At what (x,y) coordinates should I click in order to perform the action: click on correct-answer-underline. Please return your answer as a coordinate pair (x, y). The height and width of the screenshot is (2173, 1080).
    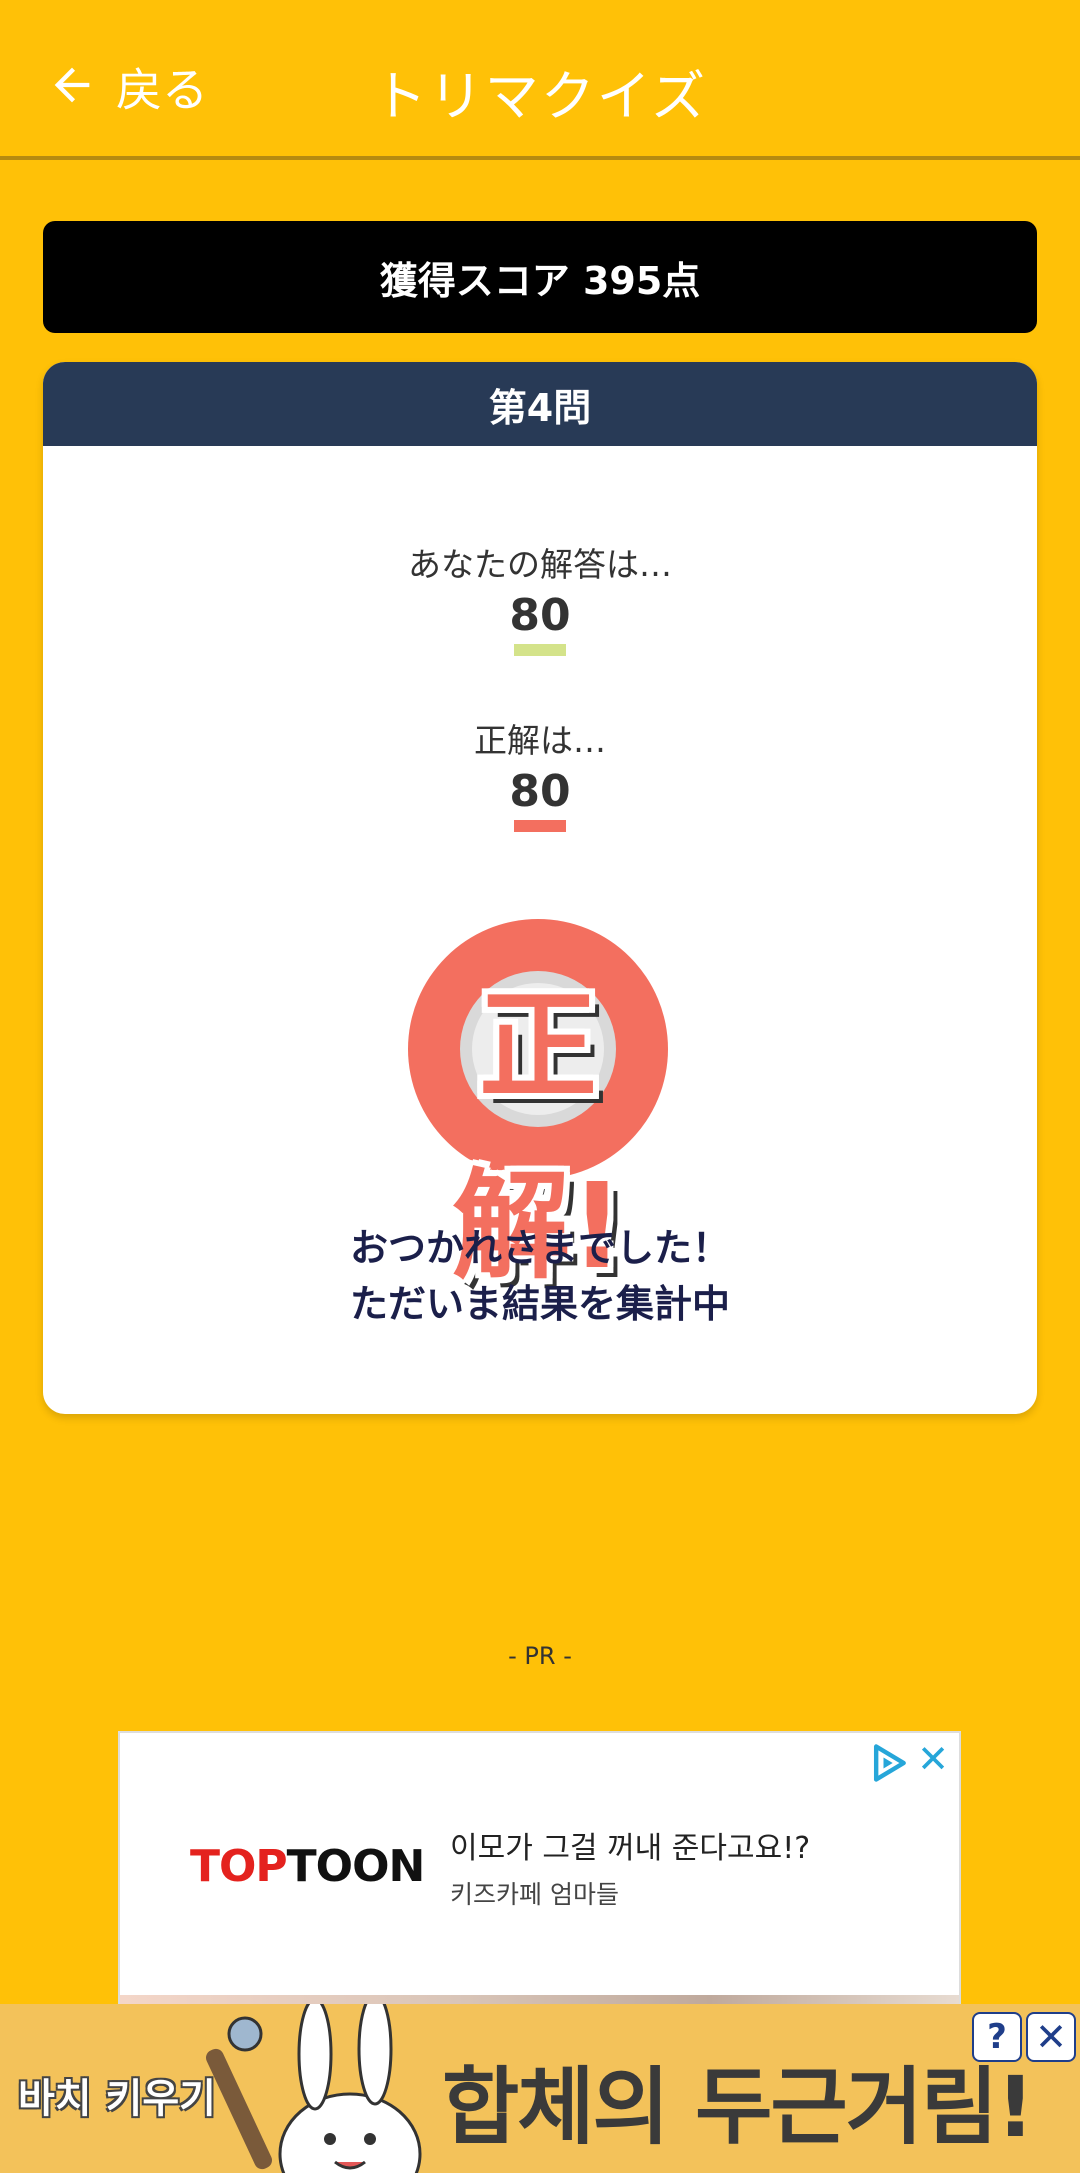
    Looking at the image, I should click on (540, 826).